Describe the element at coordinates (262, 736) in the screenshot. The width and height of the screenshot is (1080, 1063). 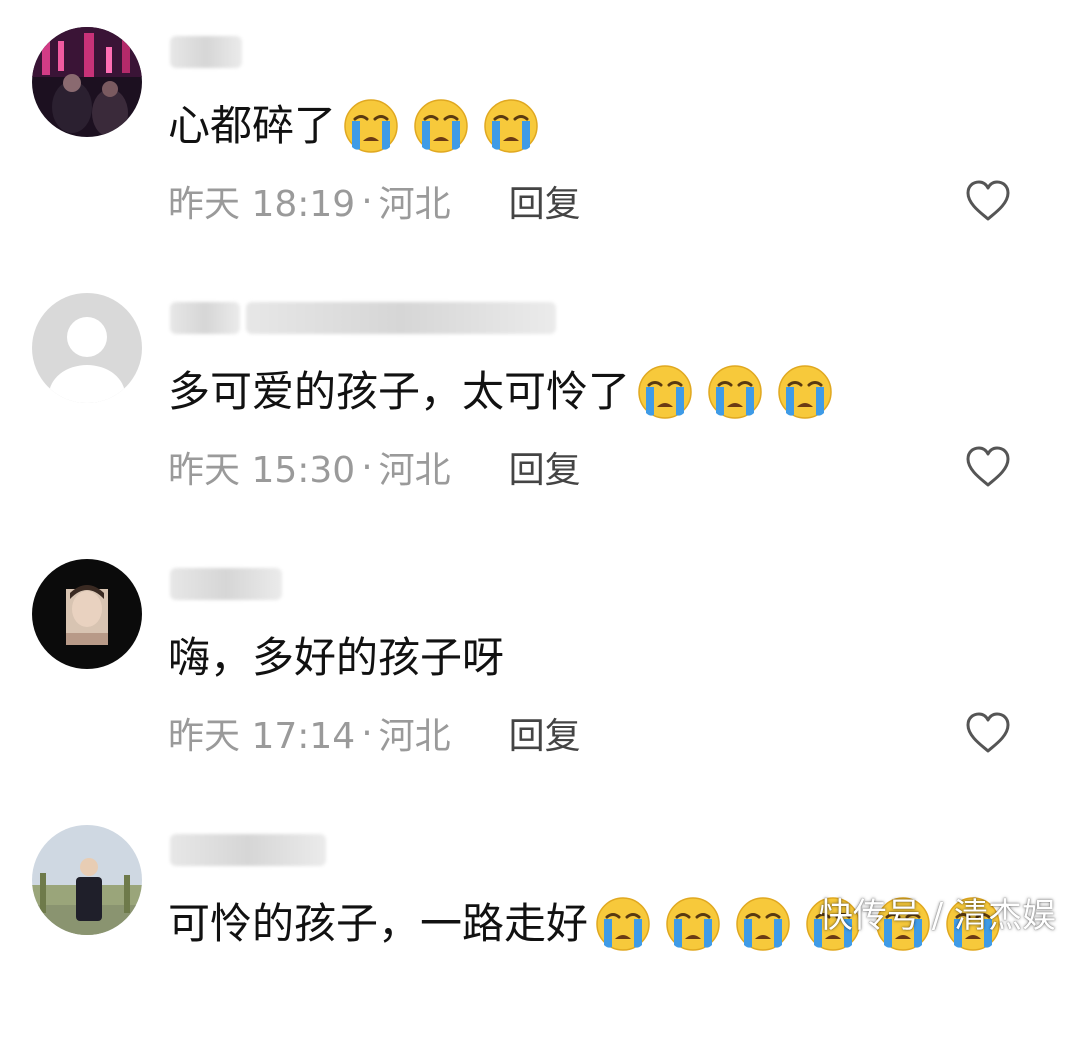
I see `comment-date: 昨天 17:14` at that location.